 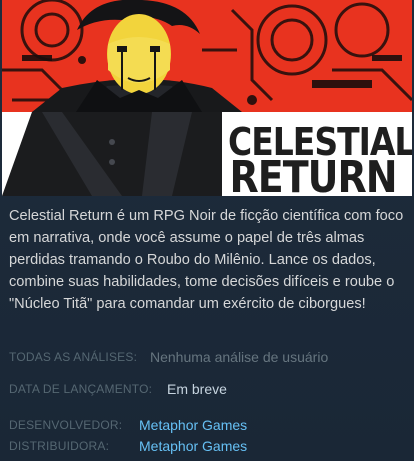 I want to click on publisher-link: Metaphor Games, so click(x=193, y=446).